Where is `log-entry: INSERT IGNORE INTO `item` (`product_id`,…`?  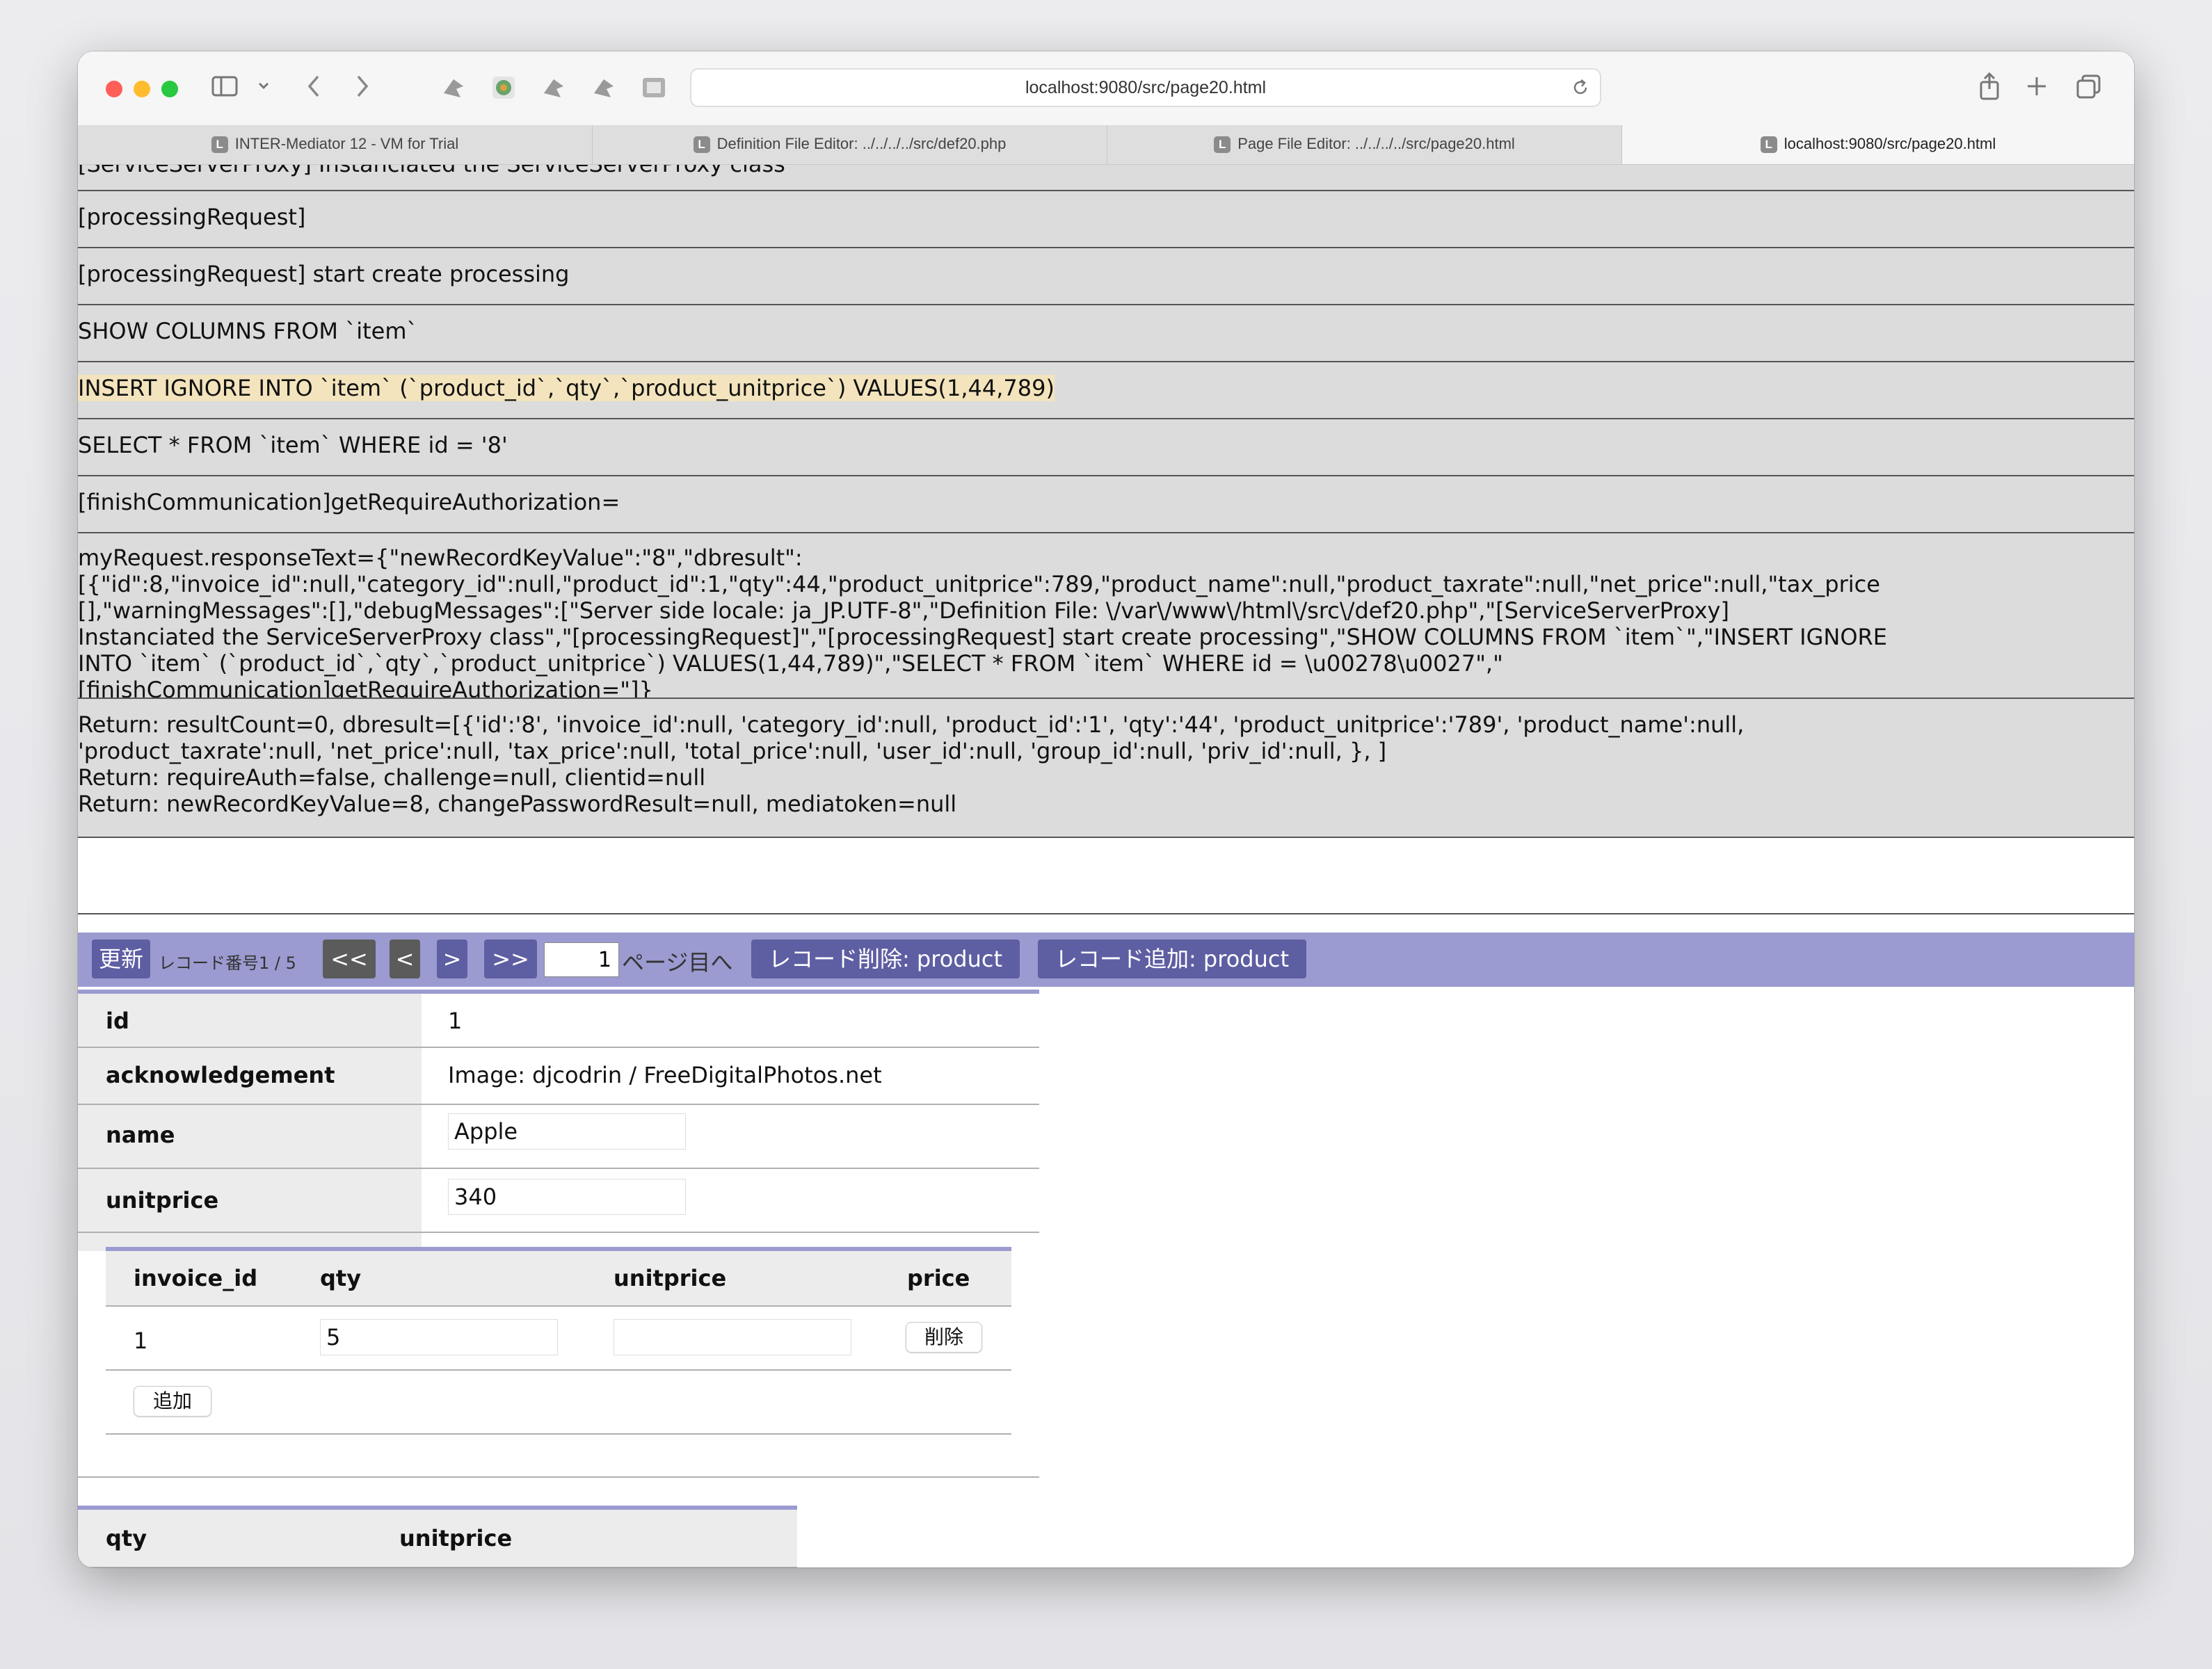 log-entry: INSERT IGNORE INTO `item` (`product_id`,… is located at coordinates (1106, 391).